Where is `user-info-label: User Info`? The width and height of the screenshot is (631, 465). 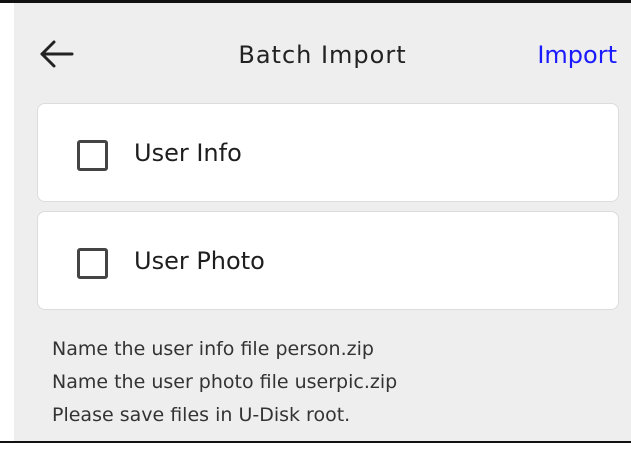
user-info-label: User Info is located at coordinates (188, 153).